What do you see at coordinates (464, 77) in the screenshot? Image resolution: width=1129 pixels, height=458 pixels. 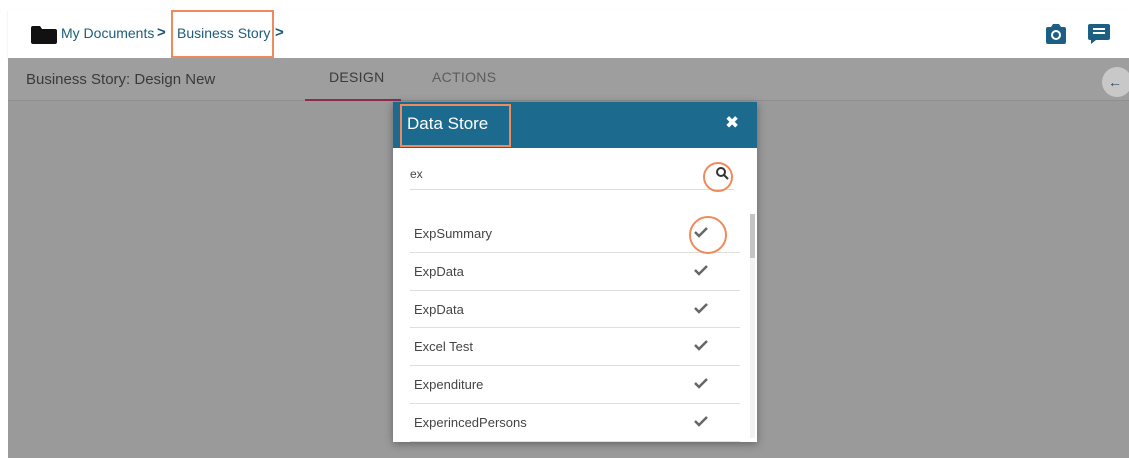 I see `tab-actions: ACTIONS` at bounding box center [464, 77].